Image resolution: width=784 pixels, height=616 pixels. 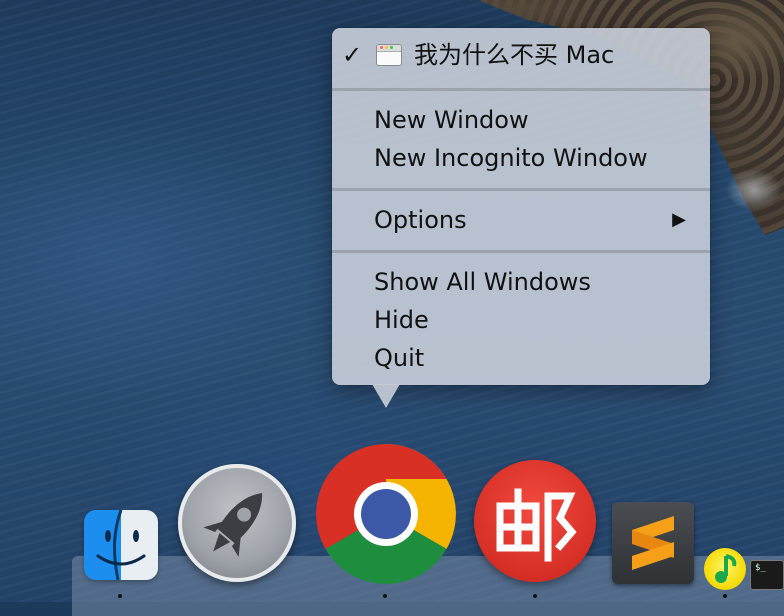 What do you see at coordinates (535, 521) in the screenshot?
I see `netease-mail-icon` at bounding box center [535, 521].